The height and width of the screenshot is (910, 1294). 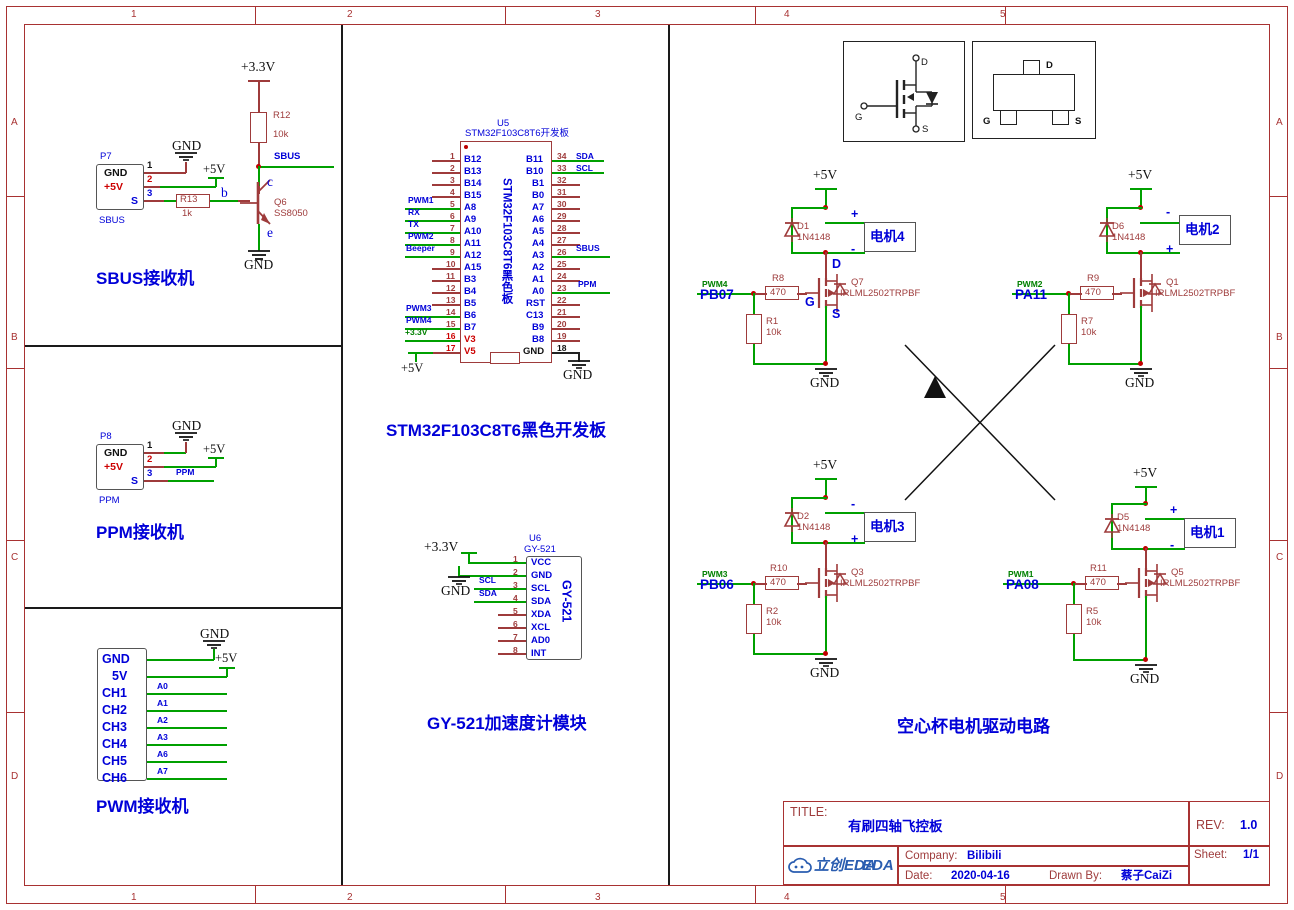 What do you see at coordinates (538, 279) in the screenshot?
I see `mcu-right-pin-name: A1` at bounding box center [538, 279].